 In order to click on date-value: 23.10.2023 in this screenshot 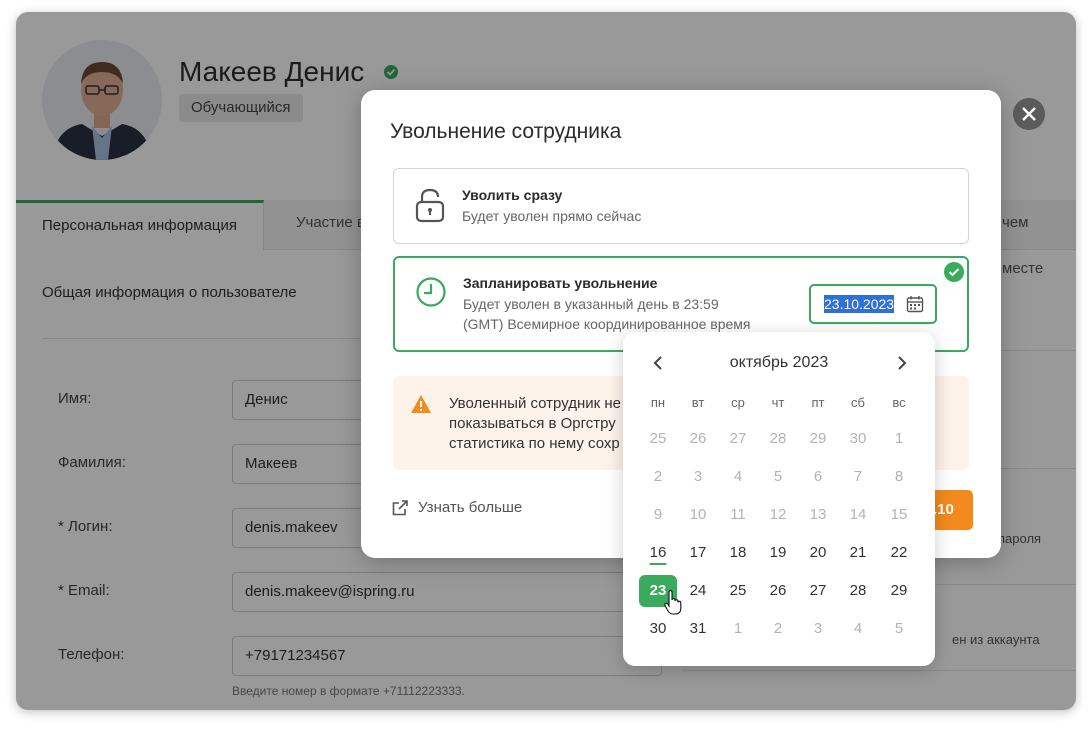, I will do `click(859, 304)`.